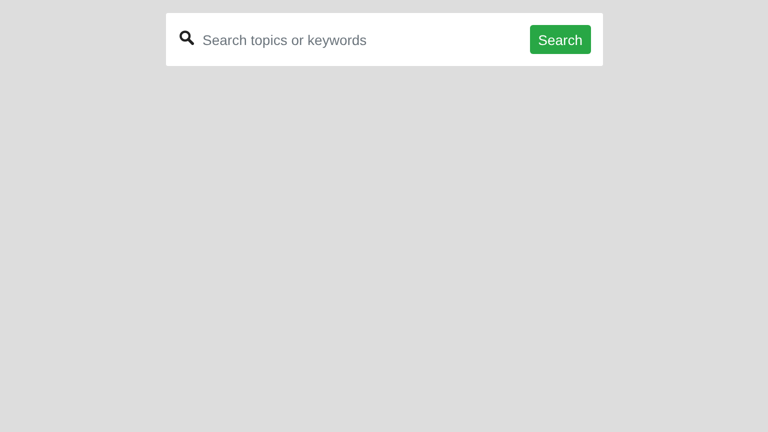 The width and height of the screenshot is (768, 432). I want to click on search-field: Search topics or keywords Search, so click(384, 39).